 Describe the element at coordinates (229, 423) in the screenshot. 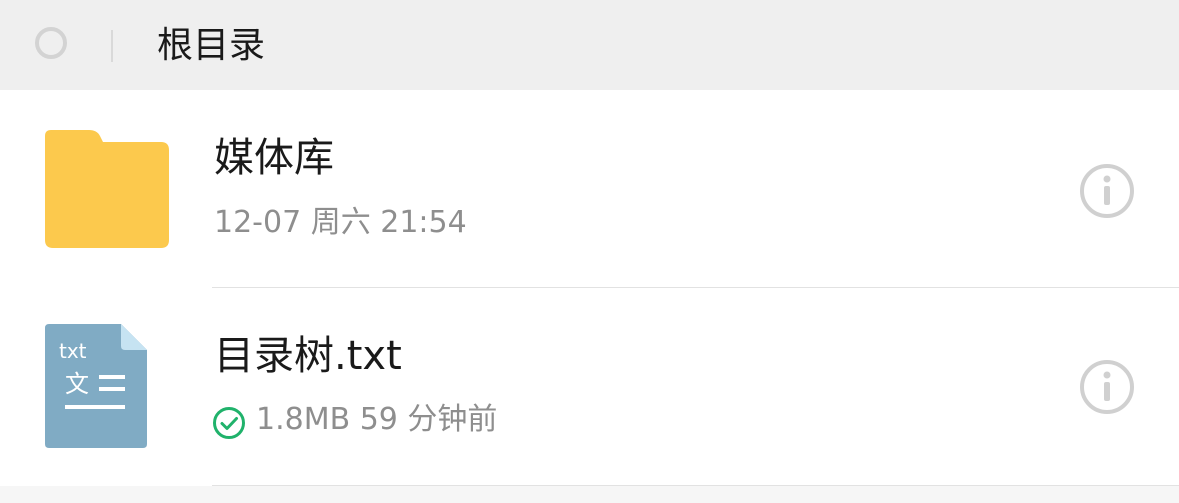

I see `synced-check-icon` at that location.